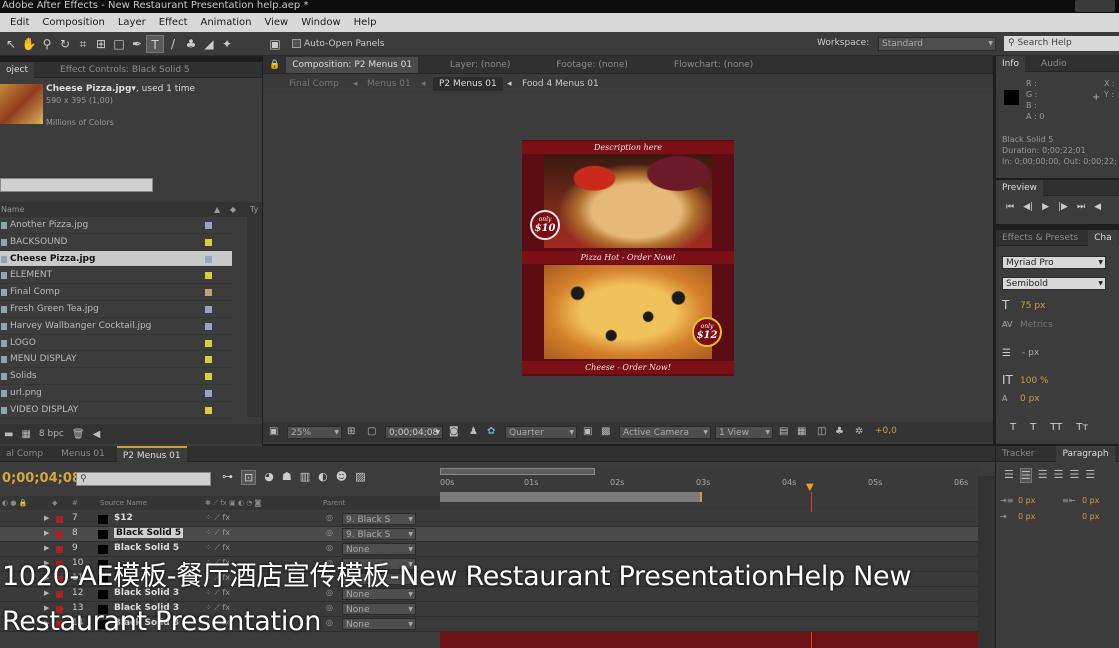 This screenshot has height=648, width=1119. What do you see at coordinates (305, 477) in the screenshot?
I see `frame-blending-icon: ▥` at bounding box center [305, 477].